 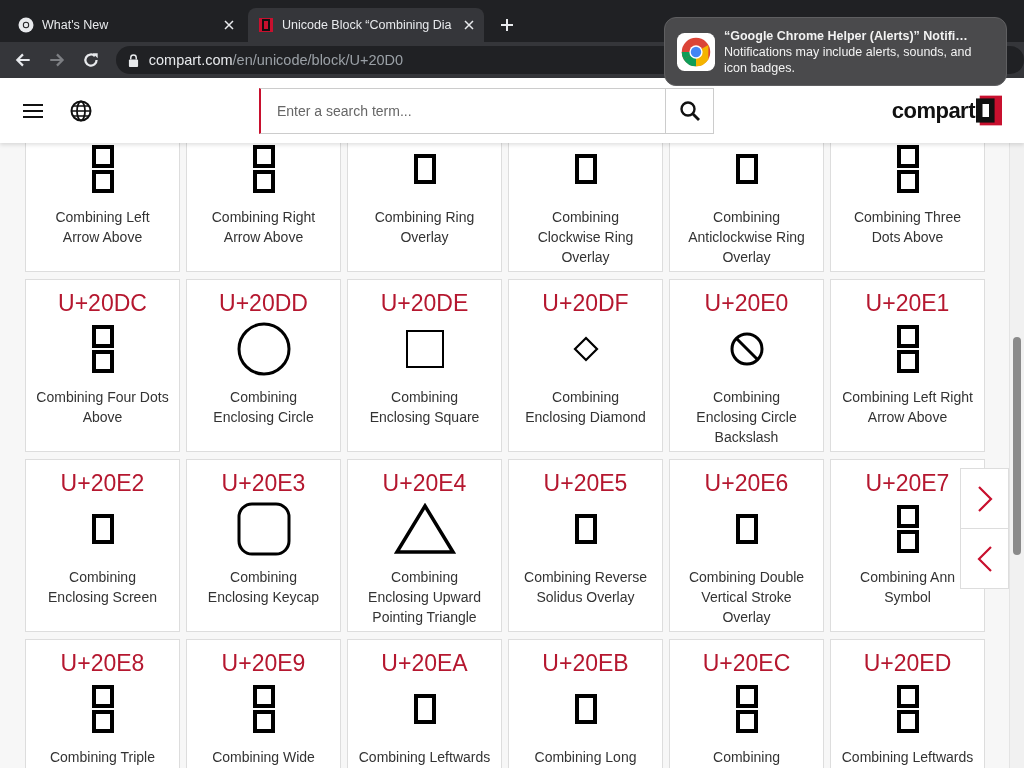 What do you see at coordinates (585, 663) in the screenshot?
I see `code-point: U+20EB` at bounding box center [585, 663].